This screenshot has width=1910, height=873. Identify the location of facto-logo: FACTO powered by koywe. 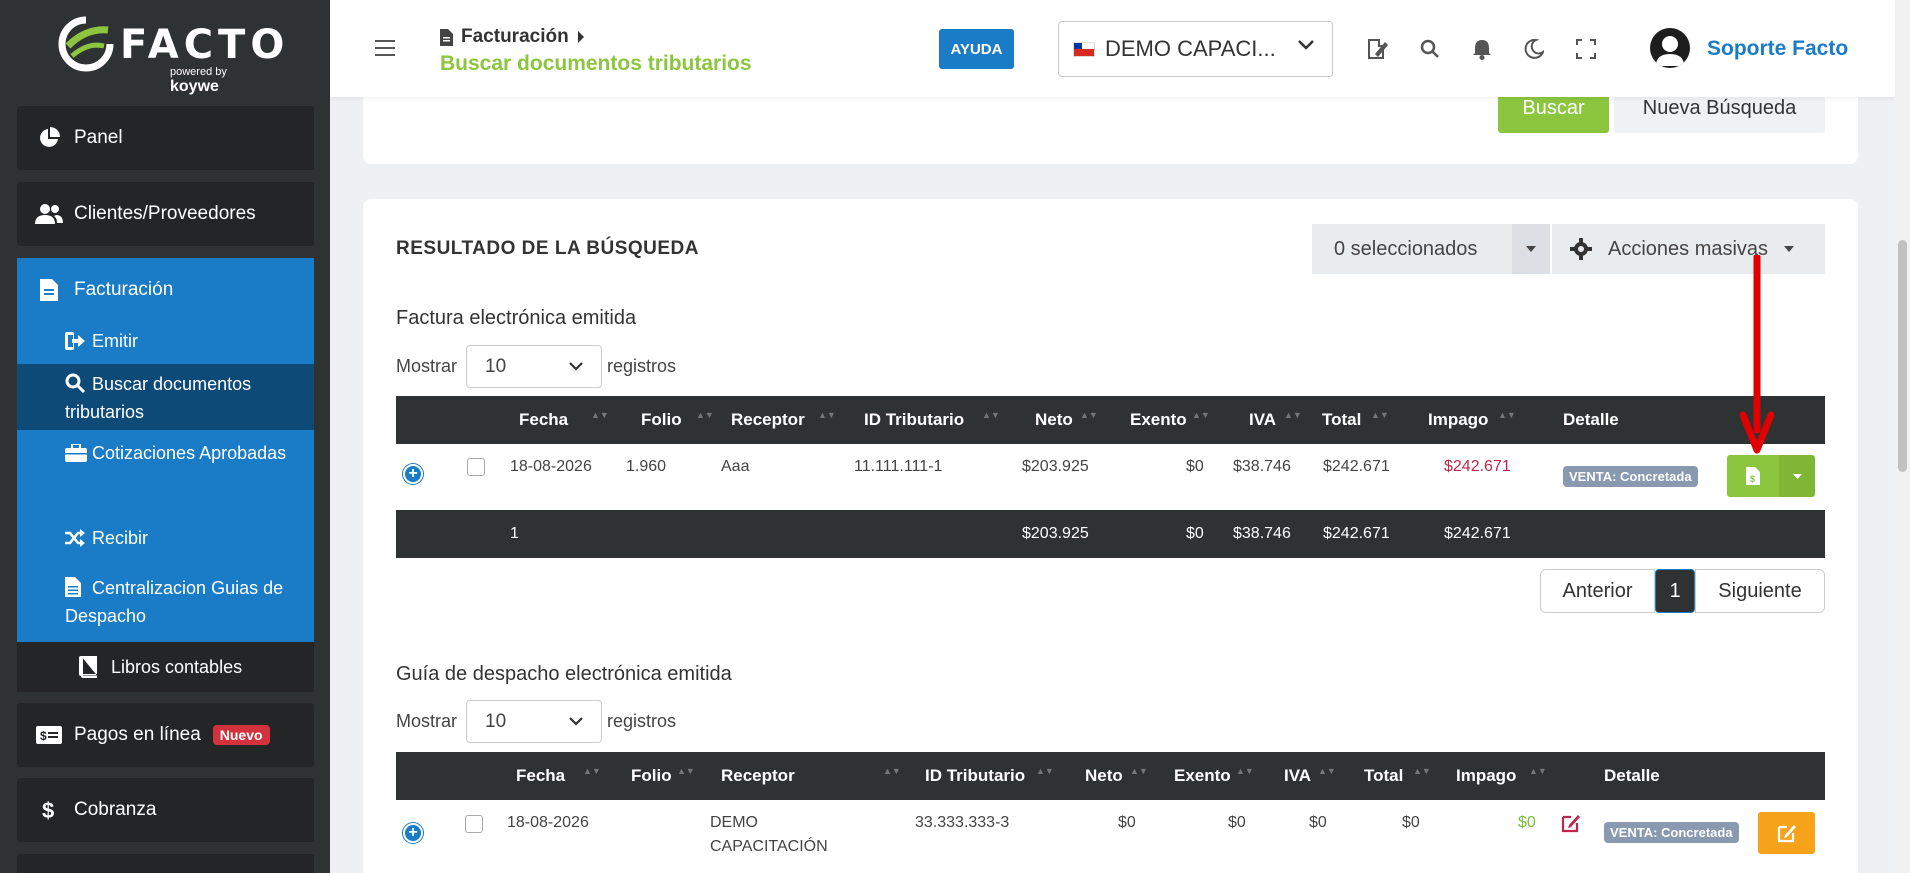
(171, 55).